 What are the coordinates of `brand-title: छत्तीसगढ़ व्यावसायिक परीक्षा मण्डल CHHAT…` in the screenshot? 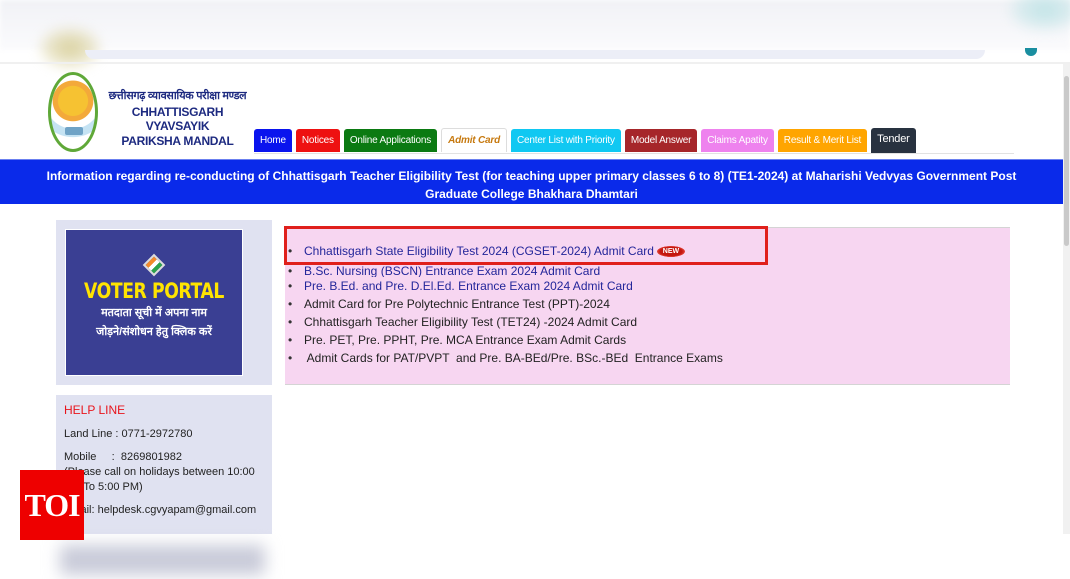 It's located at (177, 118).